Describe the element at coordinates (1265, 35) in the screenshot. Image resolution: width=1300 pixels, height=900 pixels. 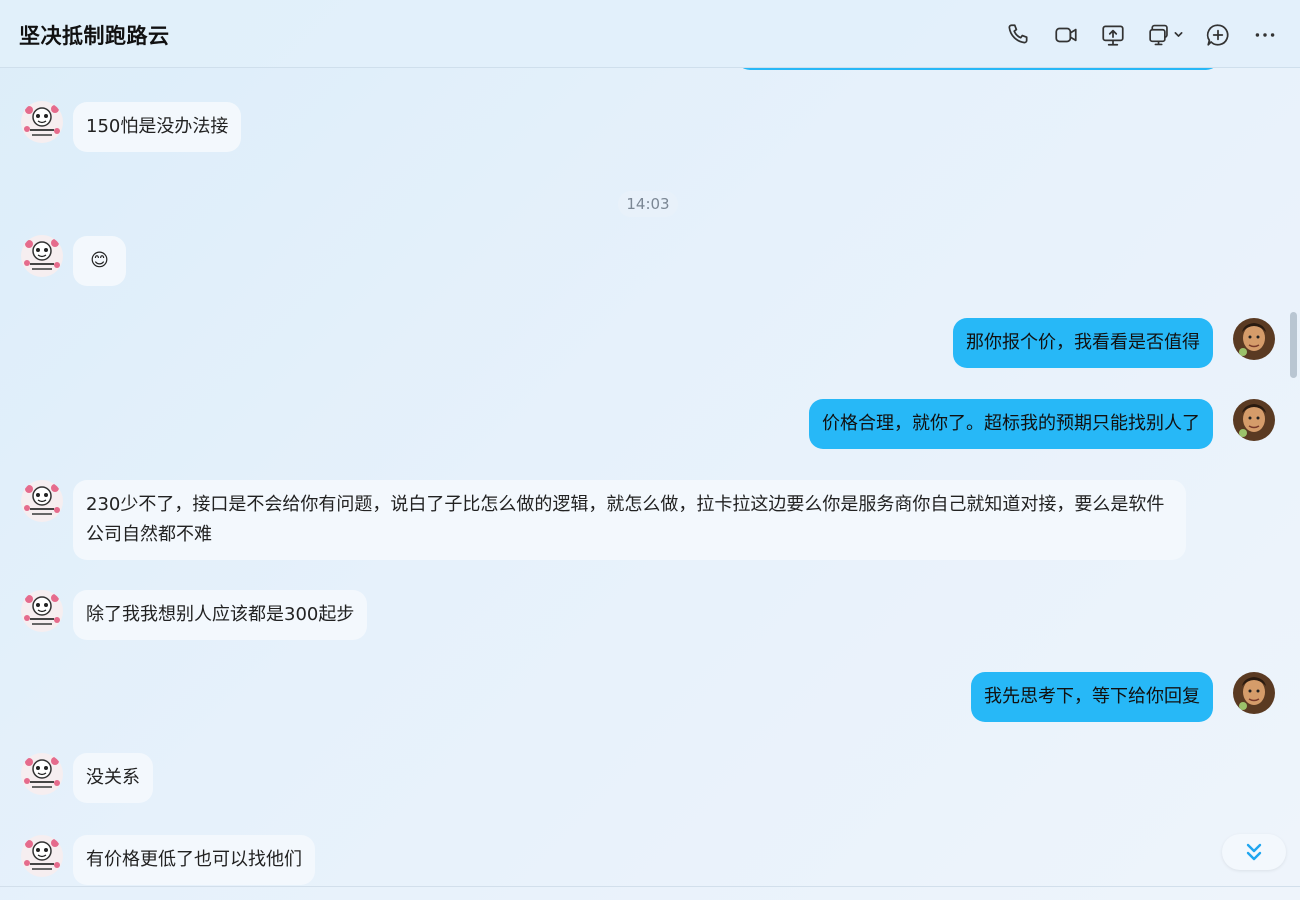
I see `more-icon` at that location.